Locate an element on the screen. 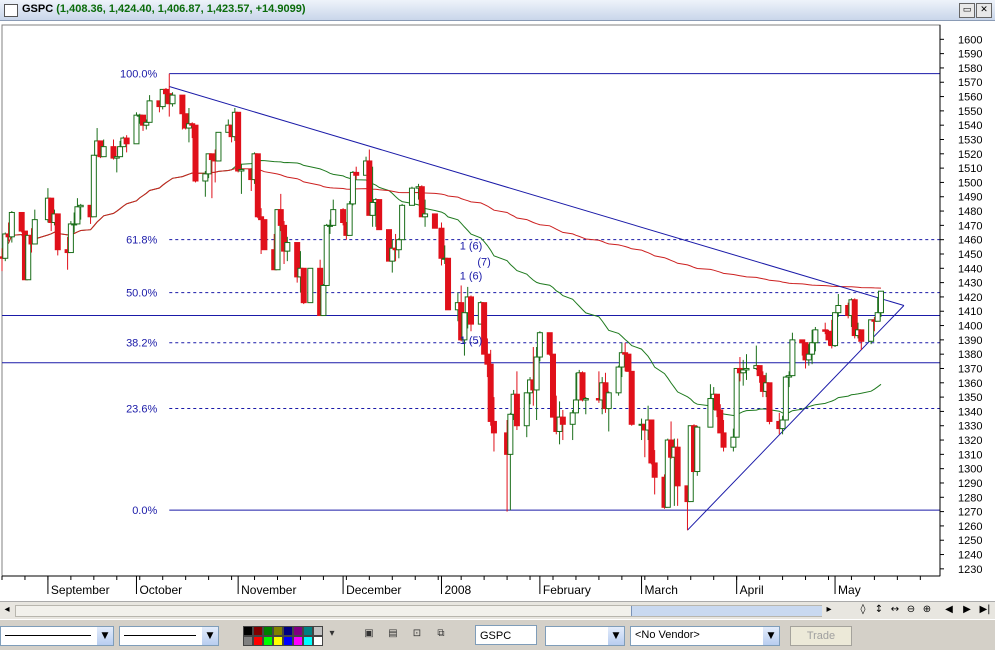 The image size is (995, 650). time-scrollbar: ◂ ▸ ◊ ↕ ↔ ⊖ ⊕ ◀ ▶ ▶| is located at coordinates (497, 610).